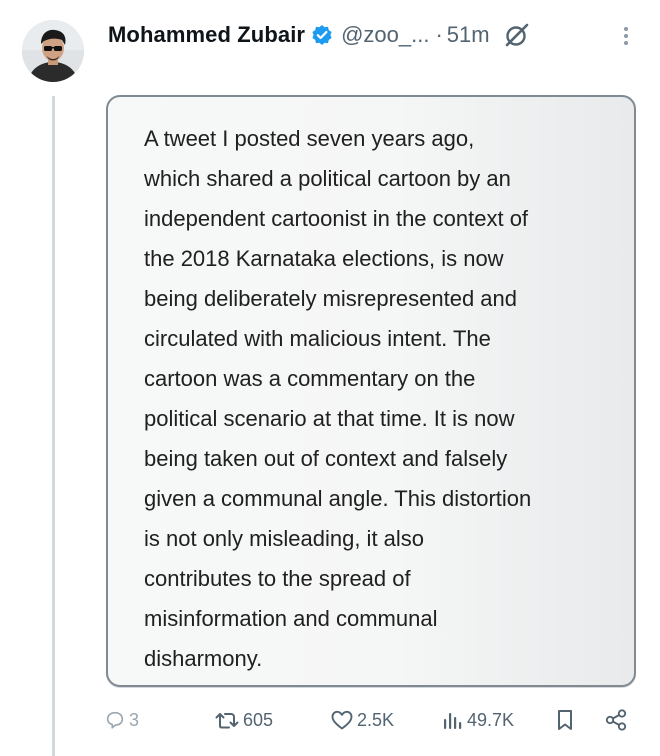 The height and width of the screenshot is (756, 660). What do you see at coordinates (468, 35) in the screenshot?
I see `tweet-time: 51m` at bounding box center [468, 35].